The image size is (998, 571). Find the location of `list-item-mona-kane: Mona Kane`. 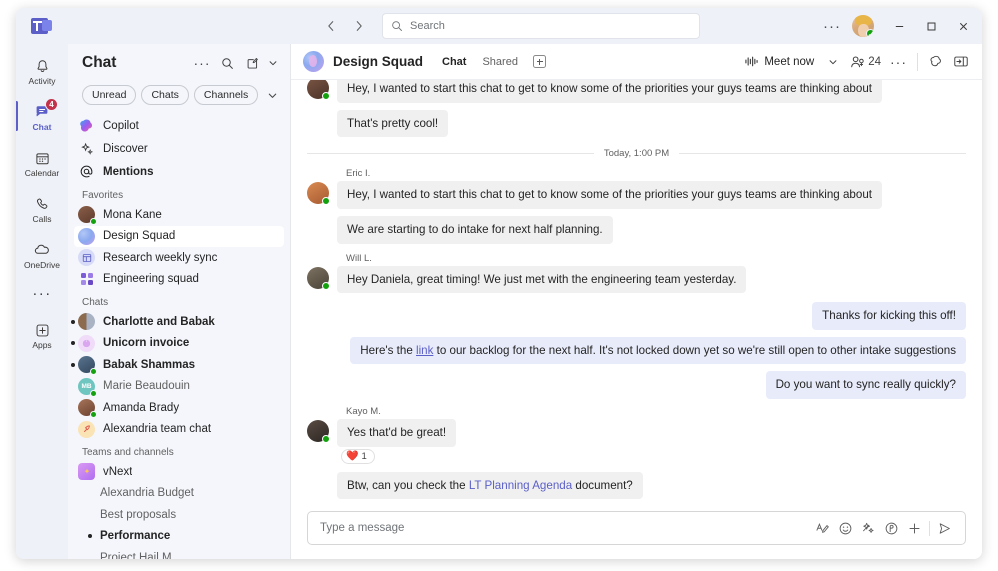

list-item-mona-kane: Mona Kane is located at coordinates (179, 215).